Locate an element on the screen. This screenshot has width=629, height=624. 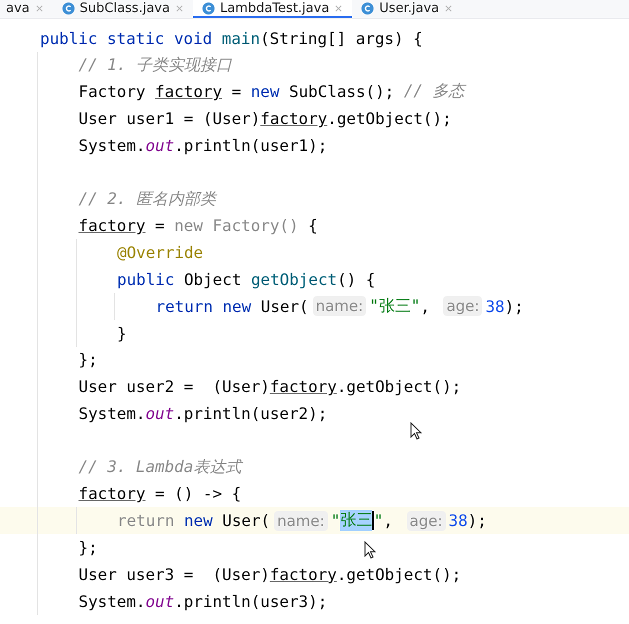
method-name: main is located at coordinates (241, 38).